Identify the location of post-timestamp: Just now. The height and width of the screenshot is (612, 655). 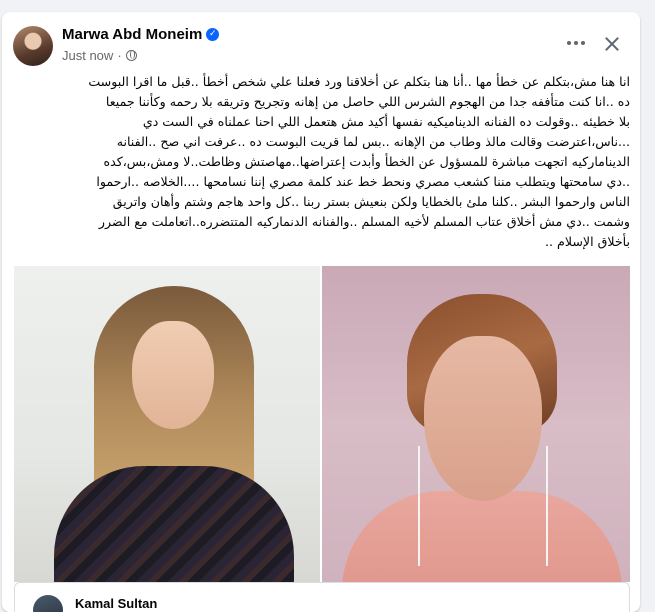
(87, 55).